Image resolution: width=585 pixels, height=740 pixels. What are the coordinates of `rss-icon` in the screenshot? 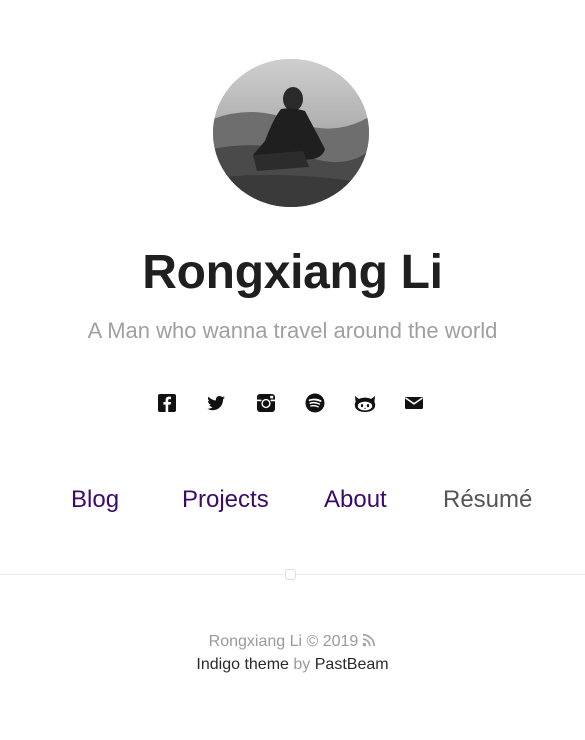 It's located at (369, 643).